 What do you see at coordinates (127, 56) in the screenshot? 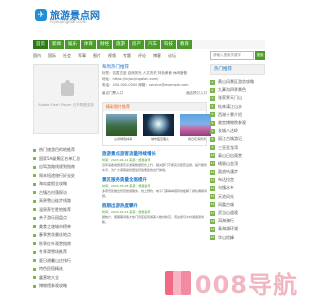
I see `subnav-item: 专题` at bounding box center [127, 56].